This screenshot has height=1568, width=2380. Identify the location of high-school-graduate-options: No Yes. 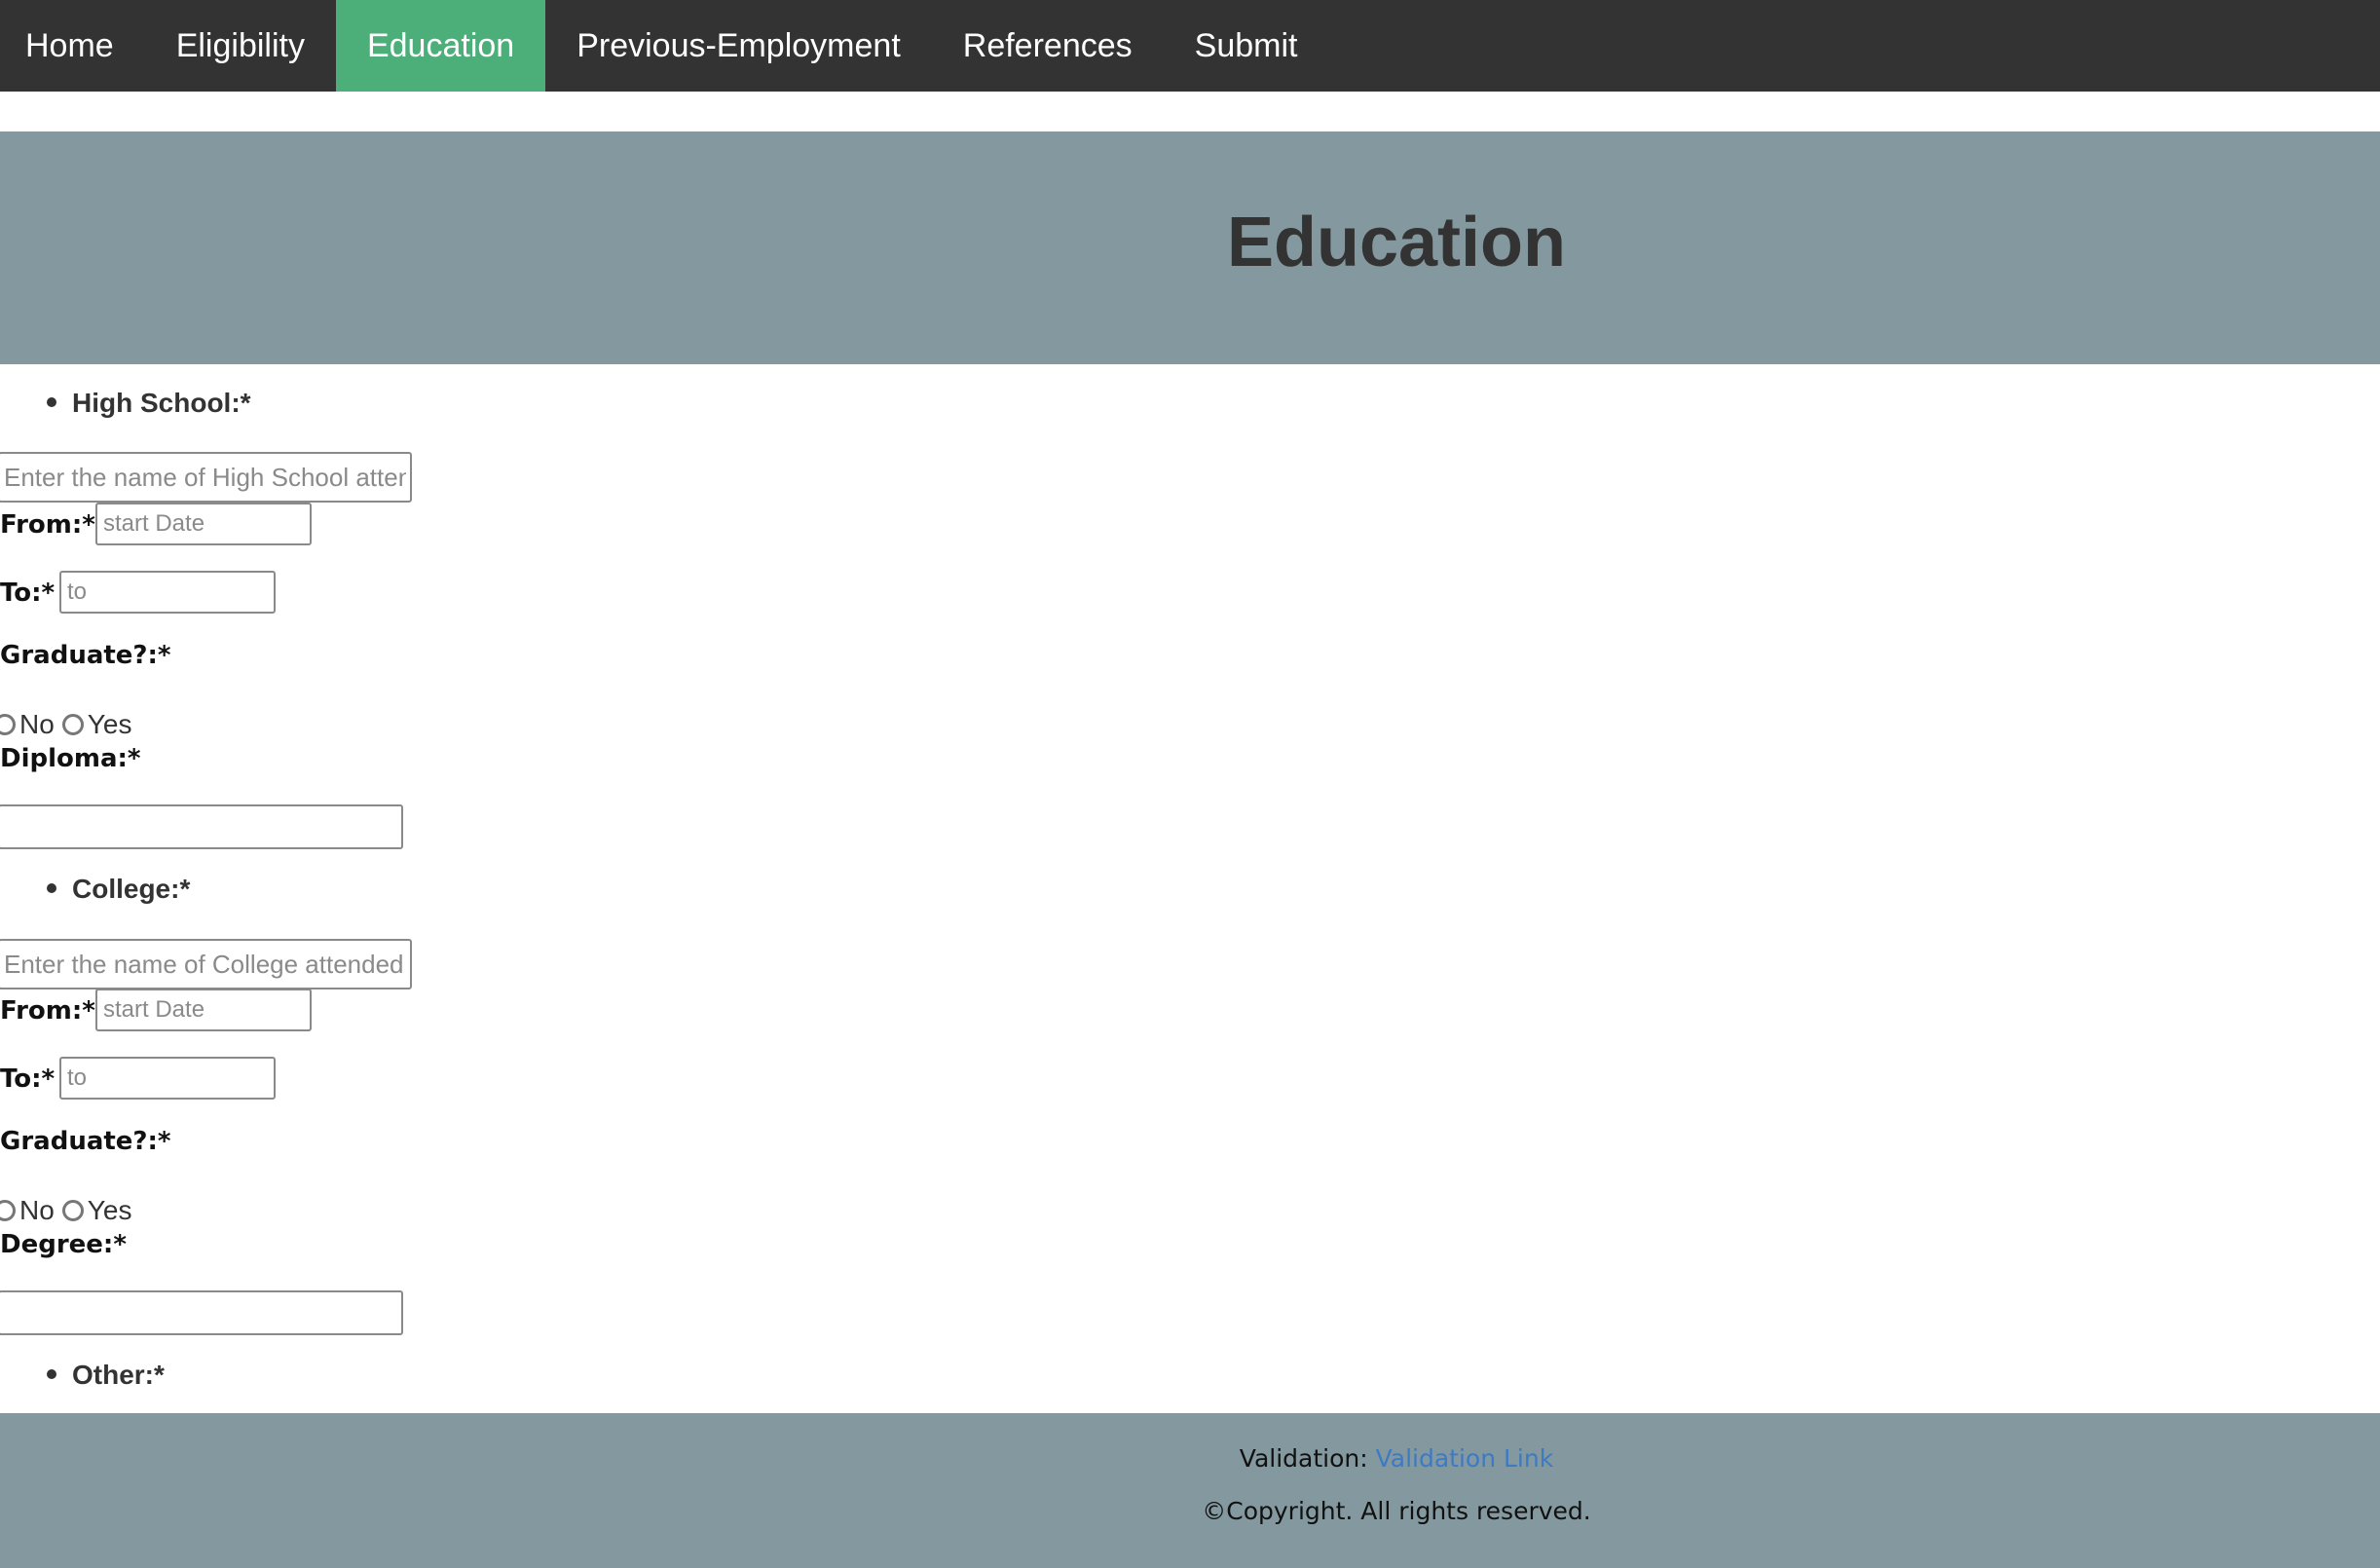
(69, 724).